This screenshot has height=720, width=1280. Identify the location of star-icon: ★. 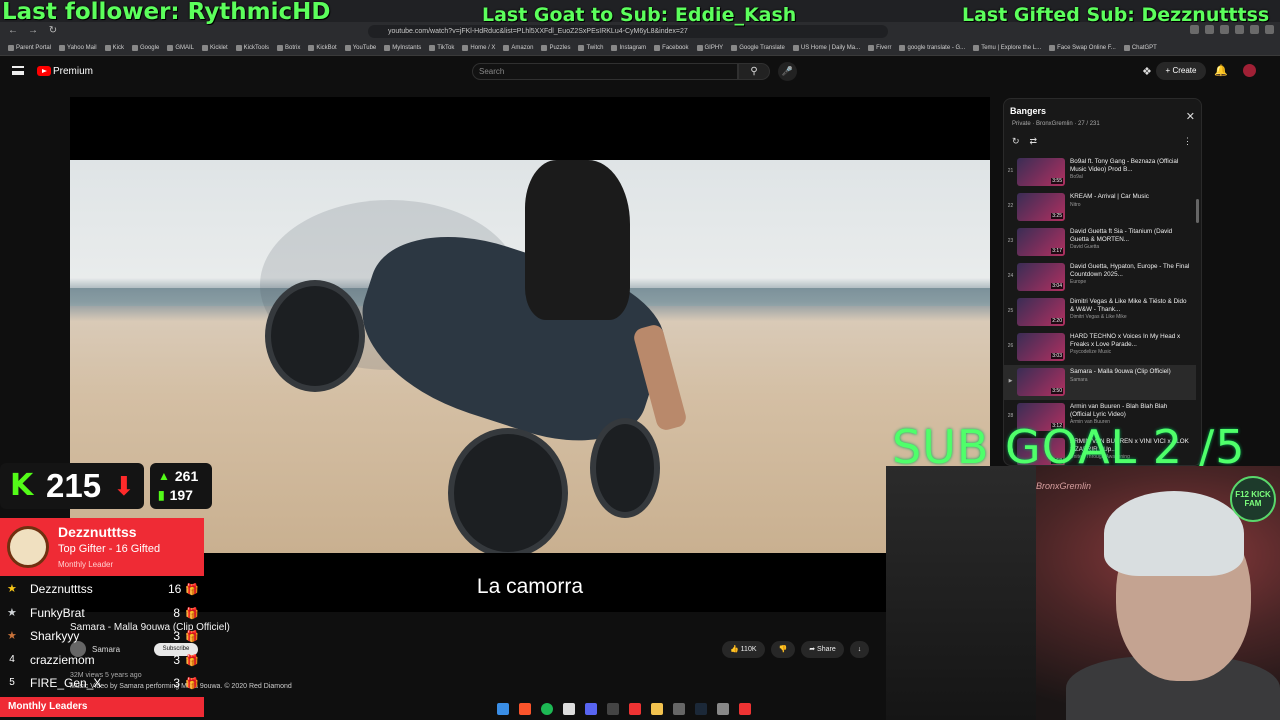
(12, 636).